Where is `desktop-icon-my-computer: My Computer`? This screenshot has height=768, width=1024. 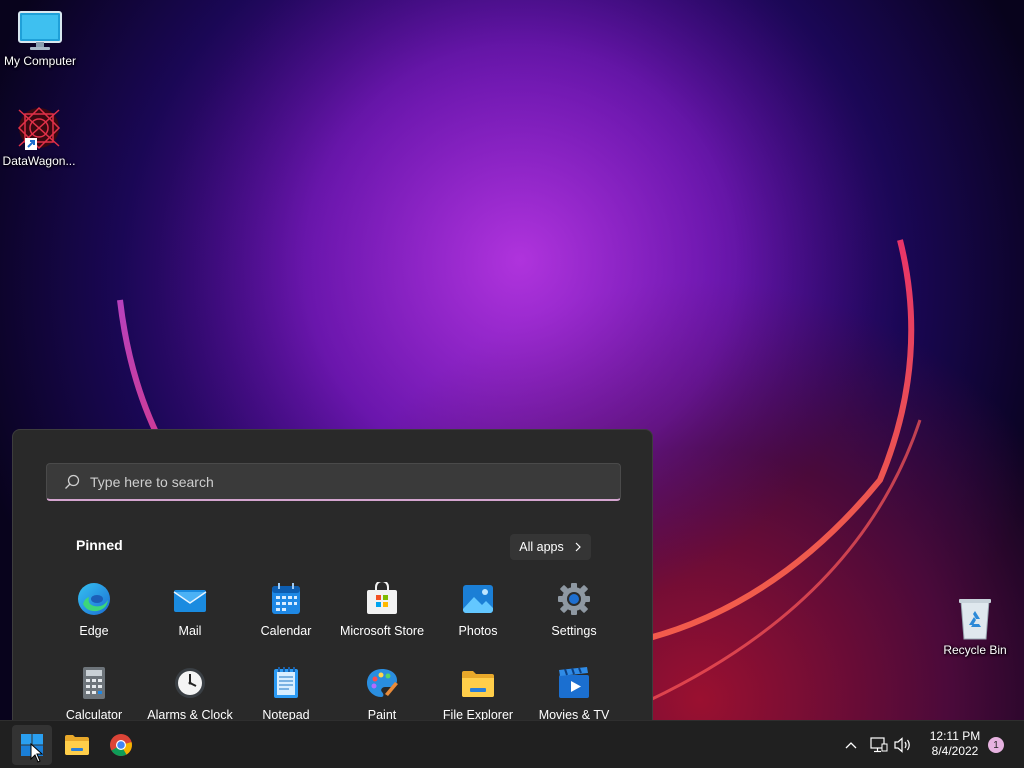
desktop-icon-my-computer: My Computer is located at coordinates (40, 39).